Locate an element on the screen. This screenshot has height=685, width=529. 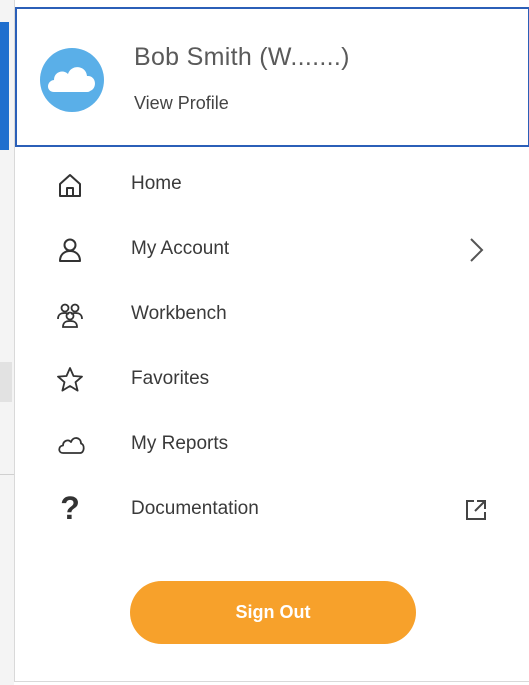
menu-item-label: My Reports is located at coordinates (180, 443).